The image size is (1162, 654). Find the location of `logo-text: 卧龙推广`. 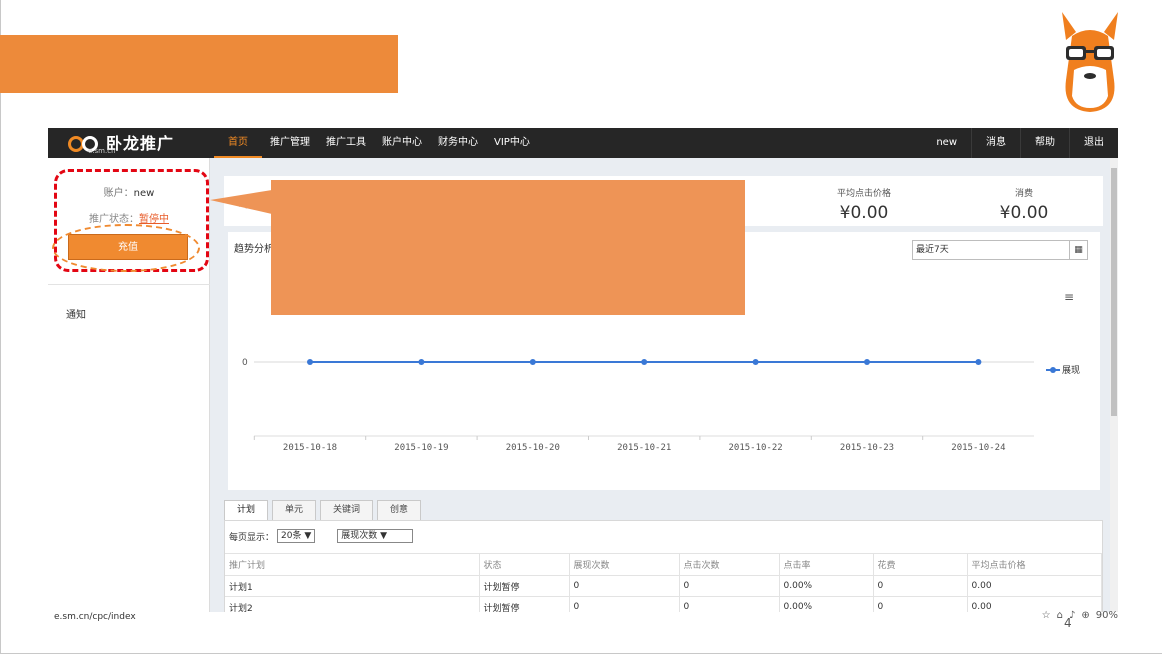

logo-text: 卧龙推广 is located at coordinates (140, 143).